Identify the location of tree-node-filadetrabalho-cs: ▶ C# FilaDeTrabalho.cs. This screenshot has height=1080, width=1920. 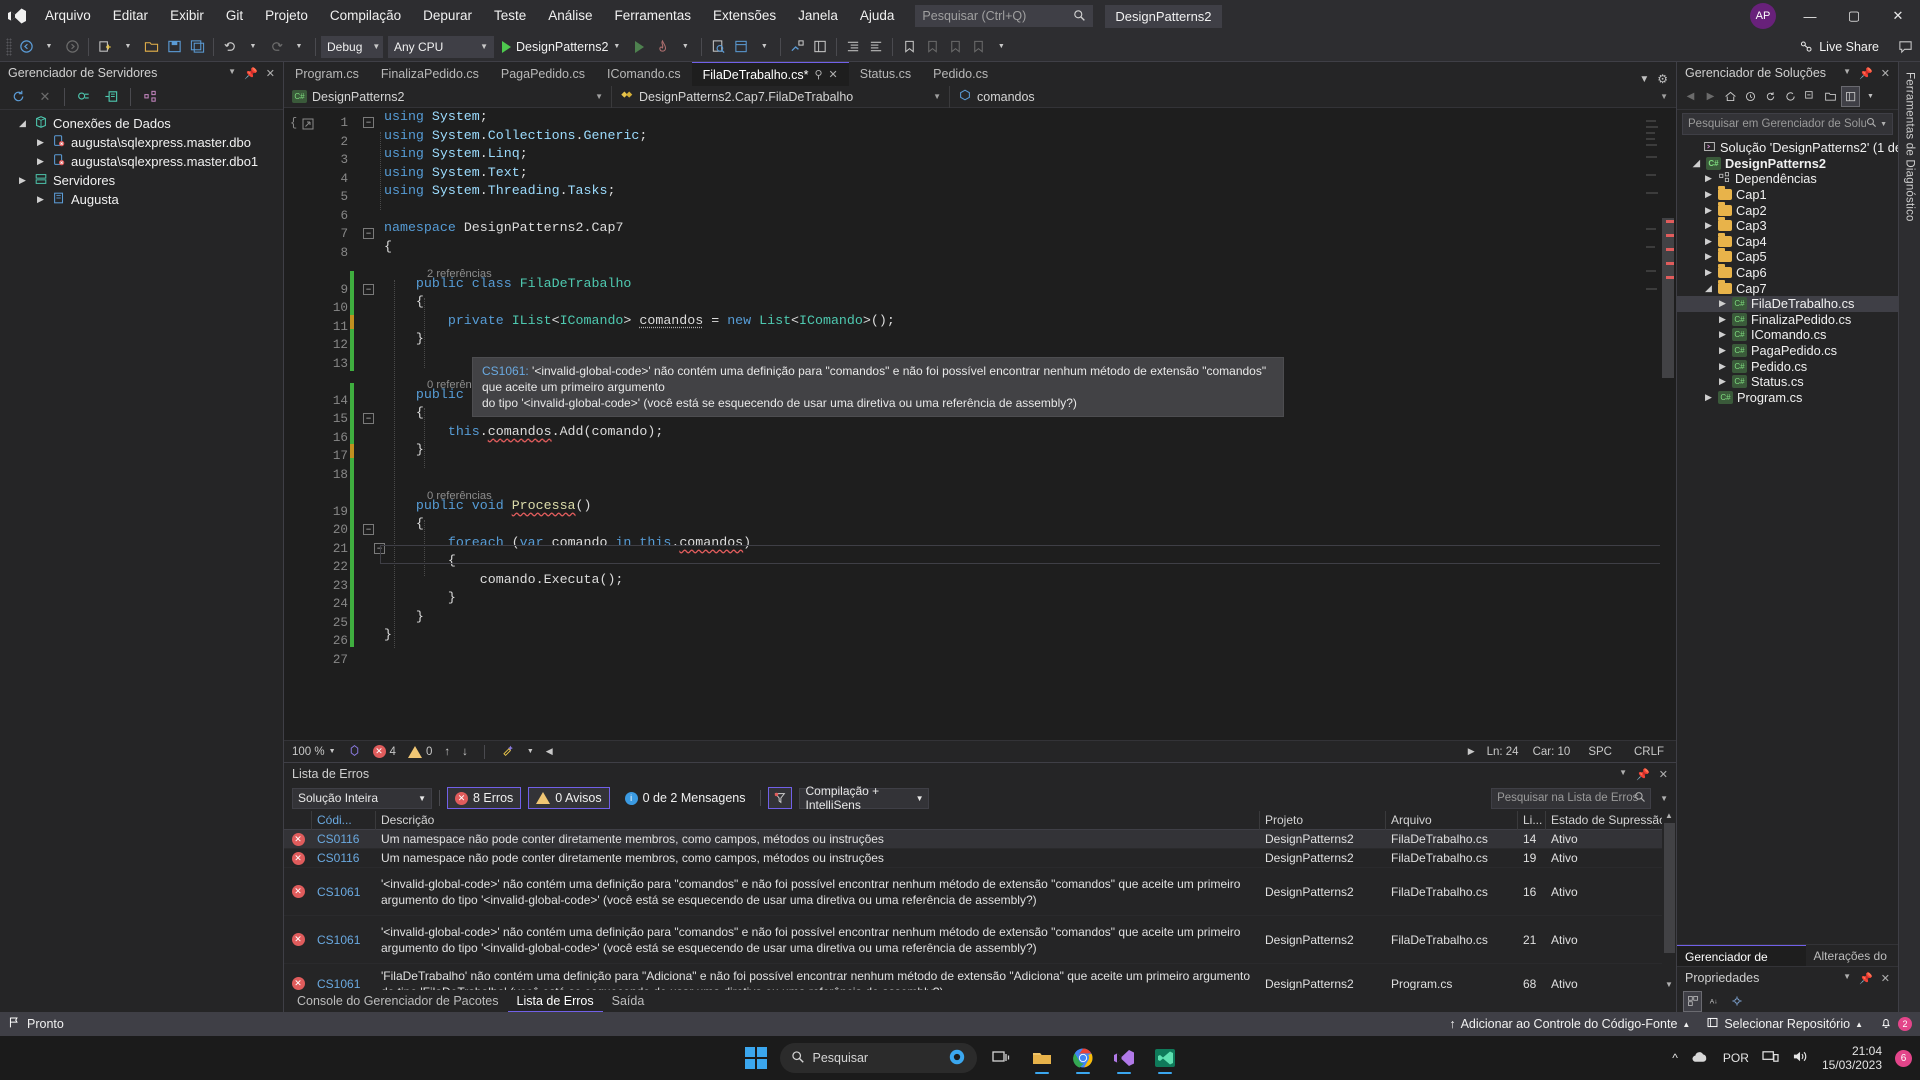
(1787, 303).